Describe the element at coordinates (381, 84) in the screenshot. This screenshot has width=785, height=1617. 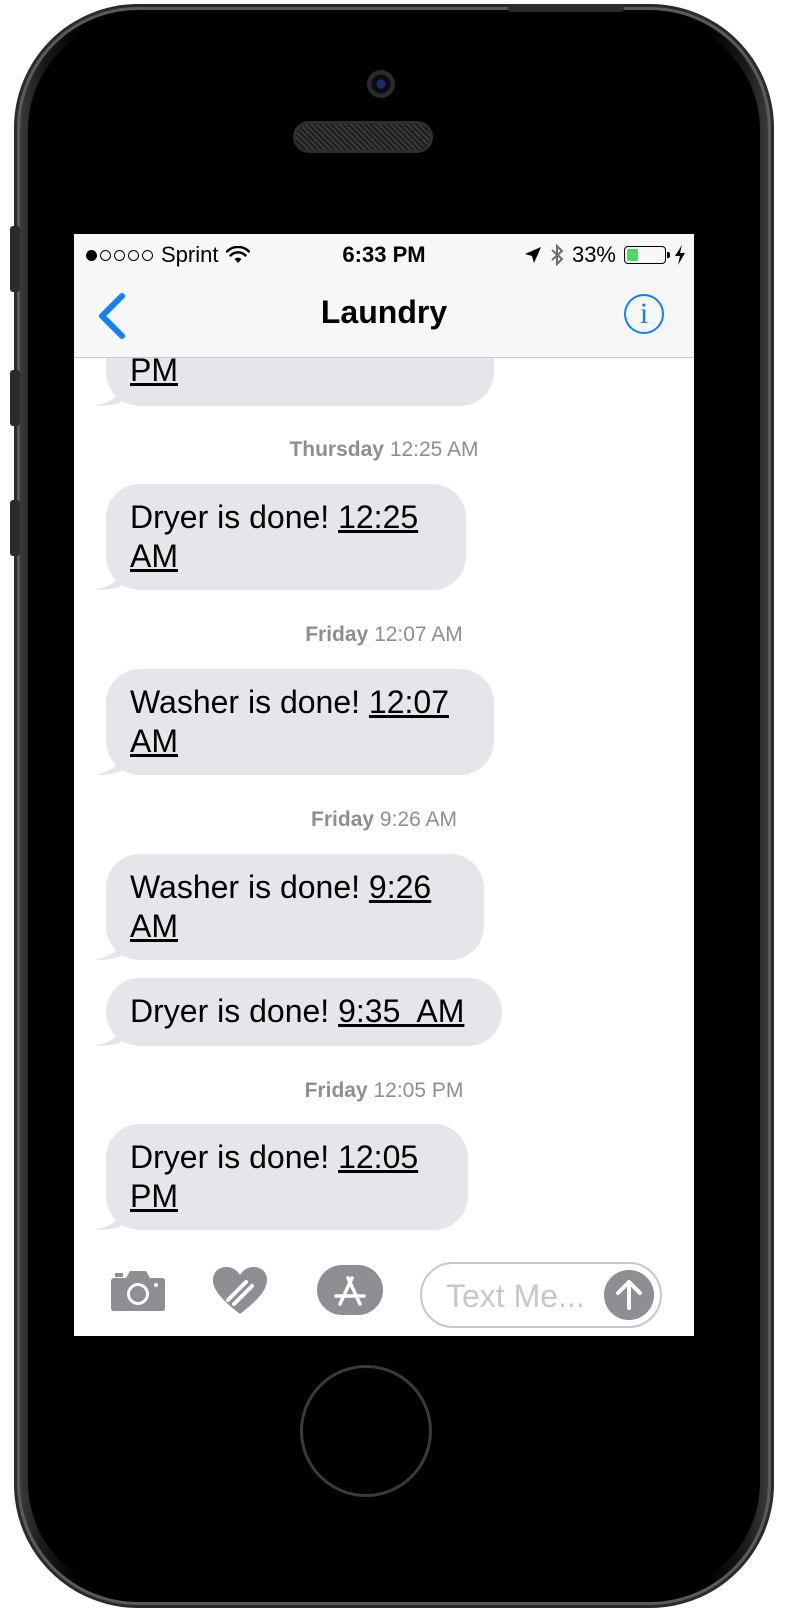
I see `front-camera` at that location.